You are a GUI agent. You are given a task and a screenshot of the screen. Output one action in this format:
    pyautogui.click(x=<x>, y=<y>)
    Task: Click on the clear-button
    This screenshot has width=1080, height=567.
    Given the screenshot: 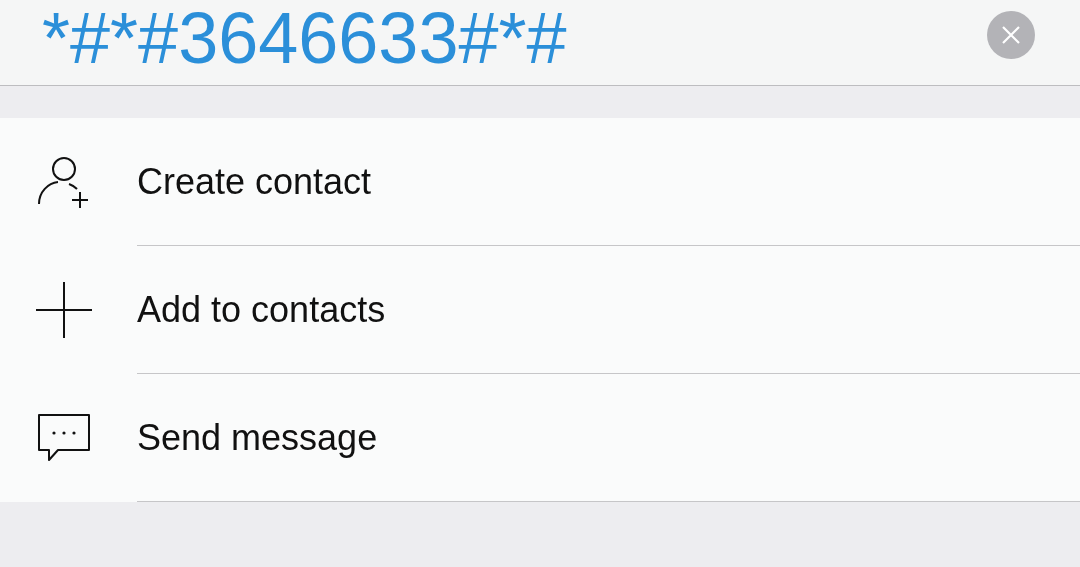 What is the action you would take?
    pyautogui.click(x=1011, y=34)
    